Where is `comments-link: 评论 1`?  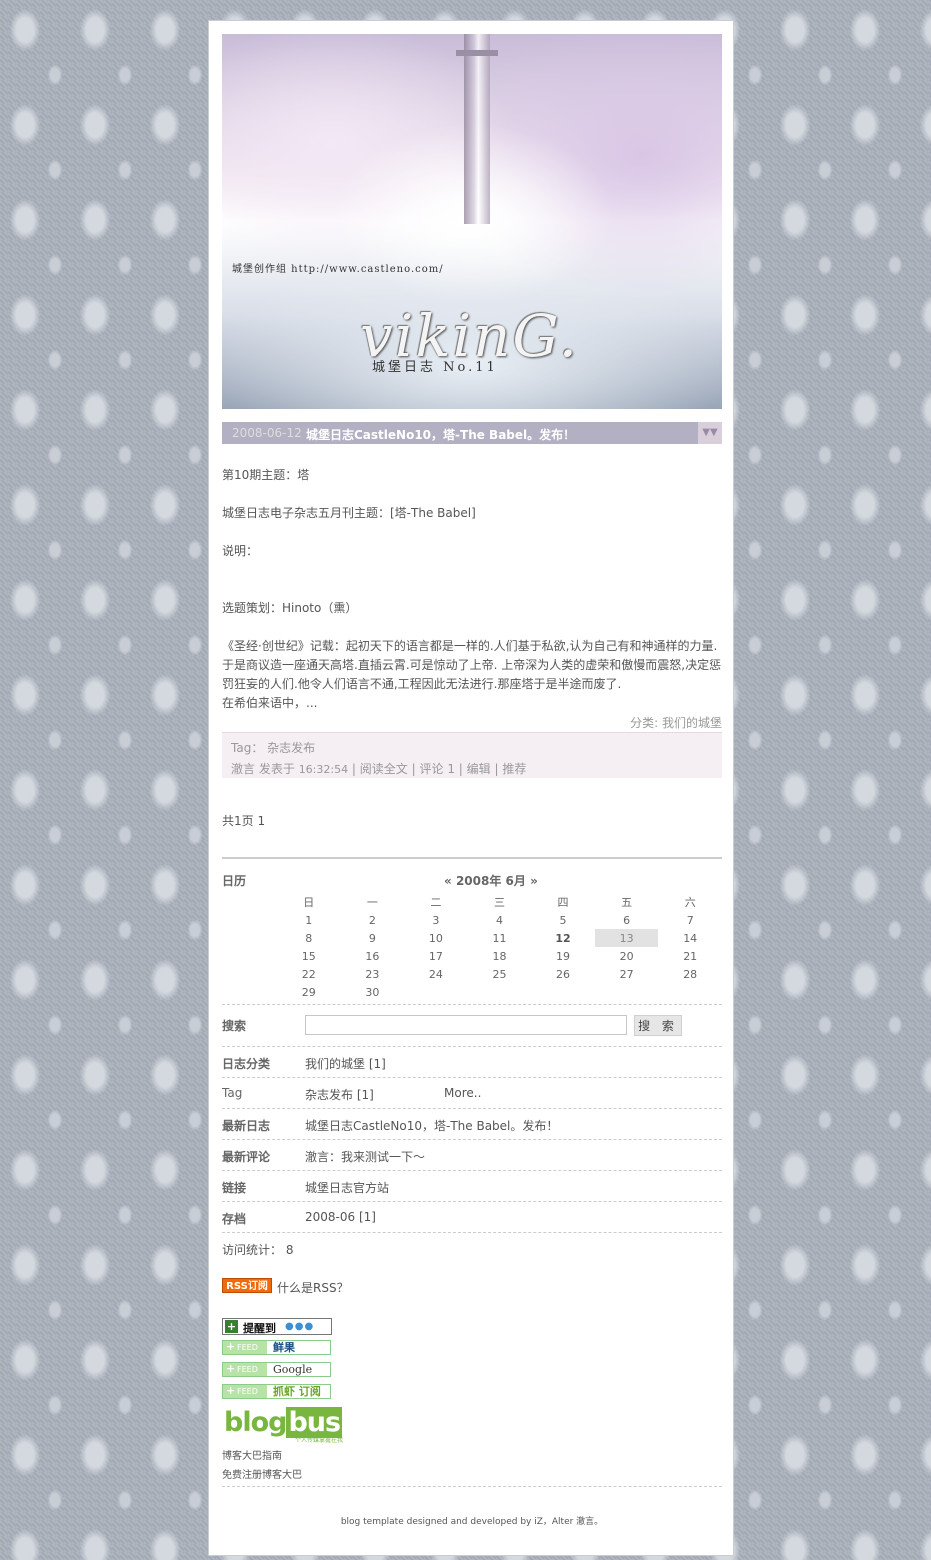 comments-link: 评论 1 is located at coordinates (437, 769).